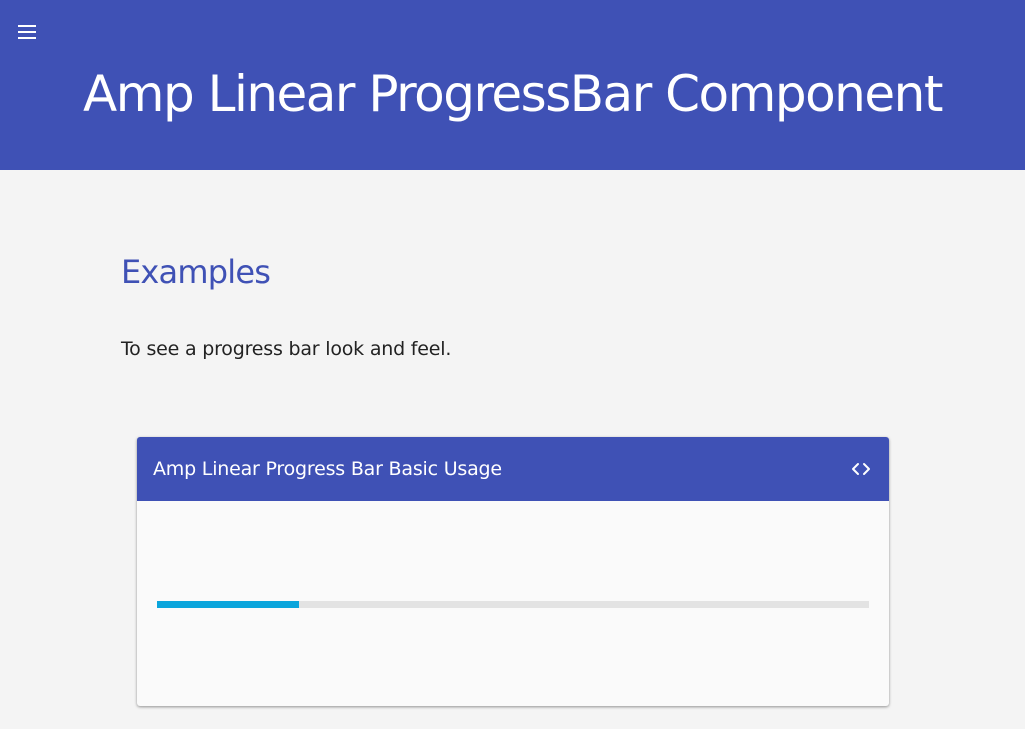 The height and width of the screenshot is (729, 1025). Describe the element at coordinates (861, 469) in the screenshot. I see `code-icon` at that location.